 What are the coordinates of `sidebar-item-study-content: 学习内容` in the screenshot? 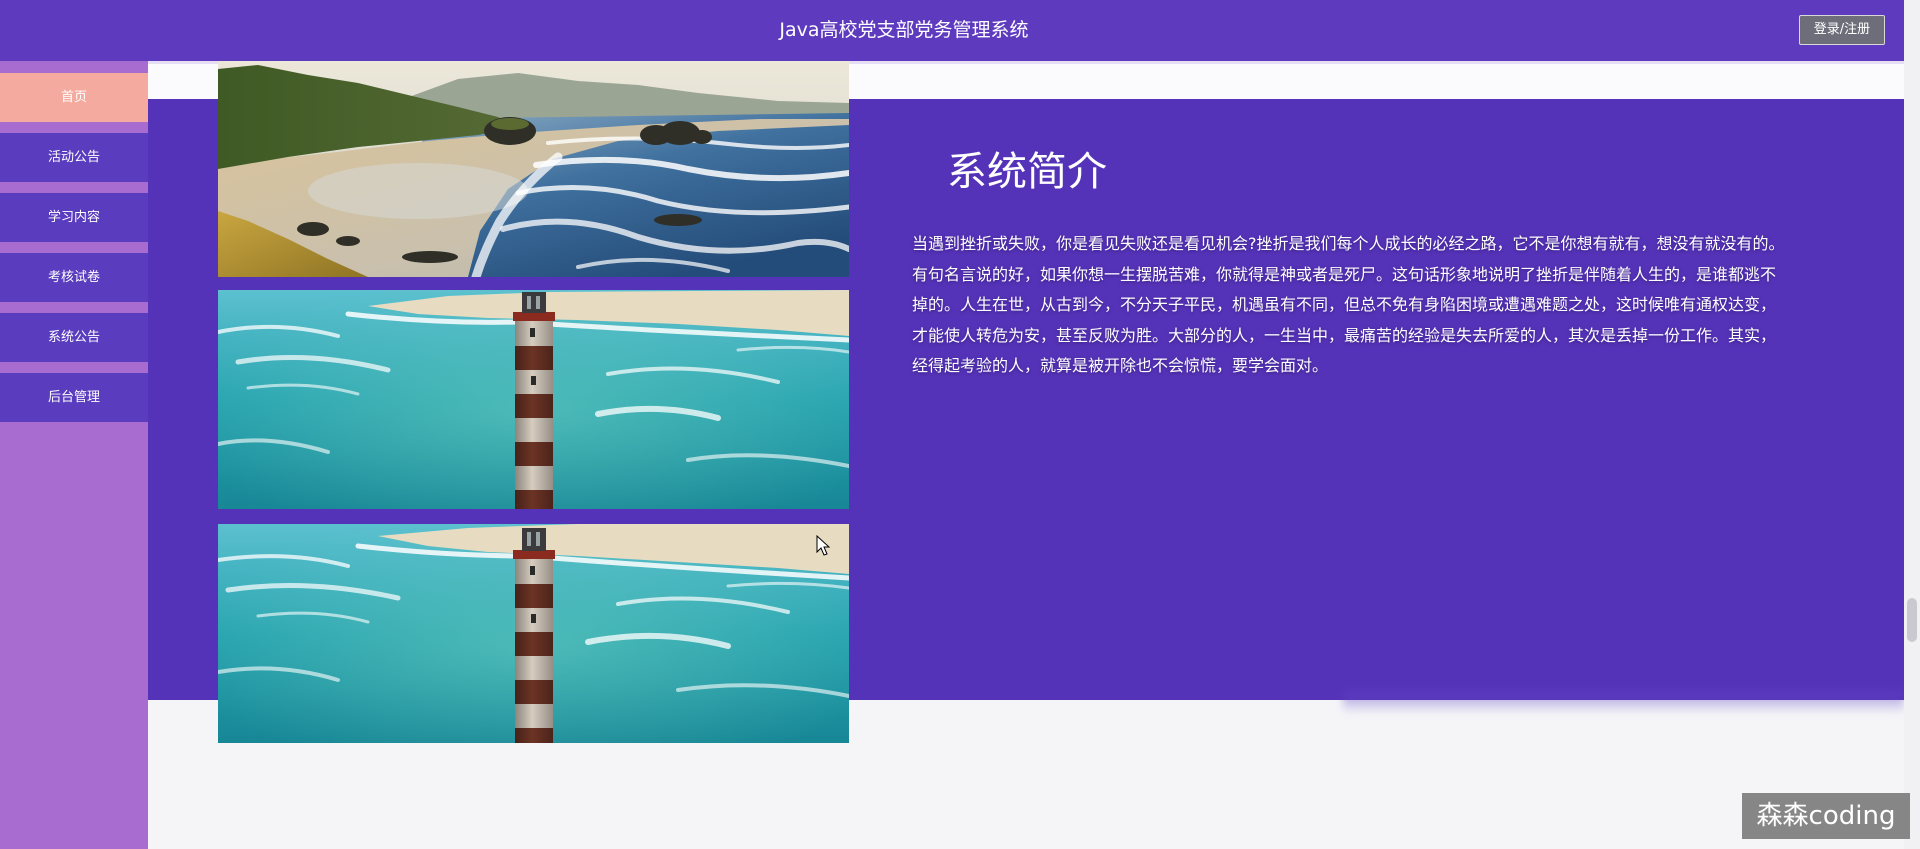 It's located at (74, 217).